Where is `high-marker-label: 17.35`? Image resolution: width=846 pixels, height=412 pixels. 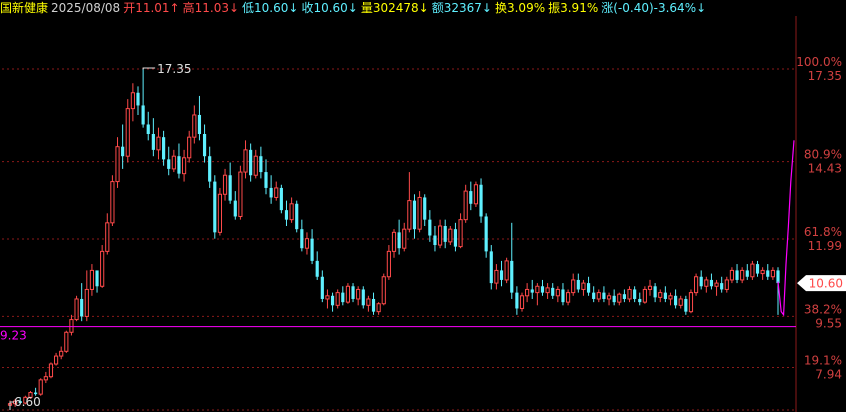
high-marker-label: 17.35 is located at coordinates (174, 69).